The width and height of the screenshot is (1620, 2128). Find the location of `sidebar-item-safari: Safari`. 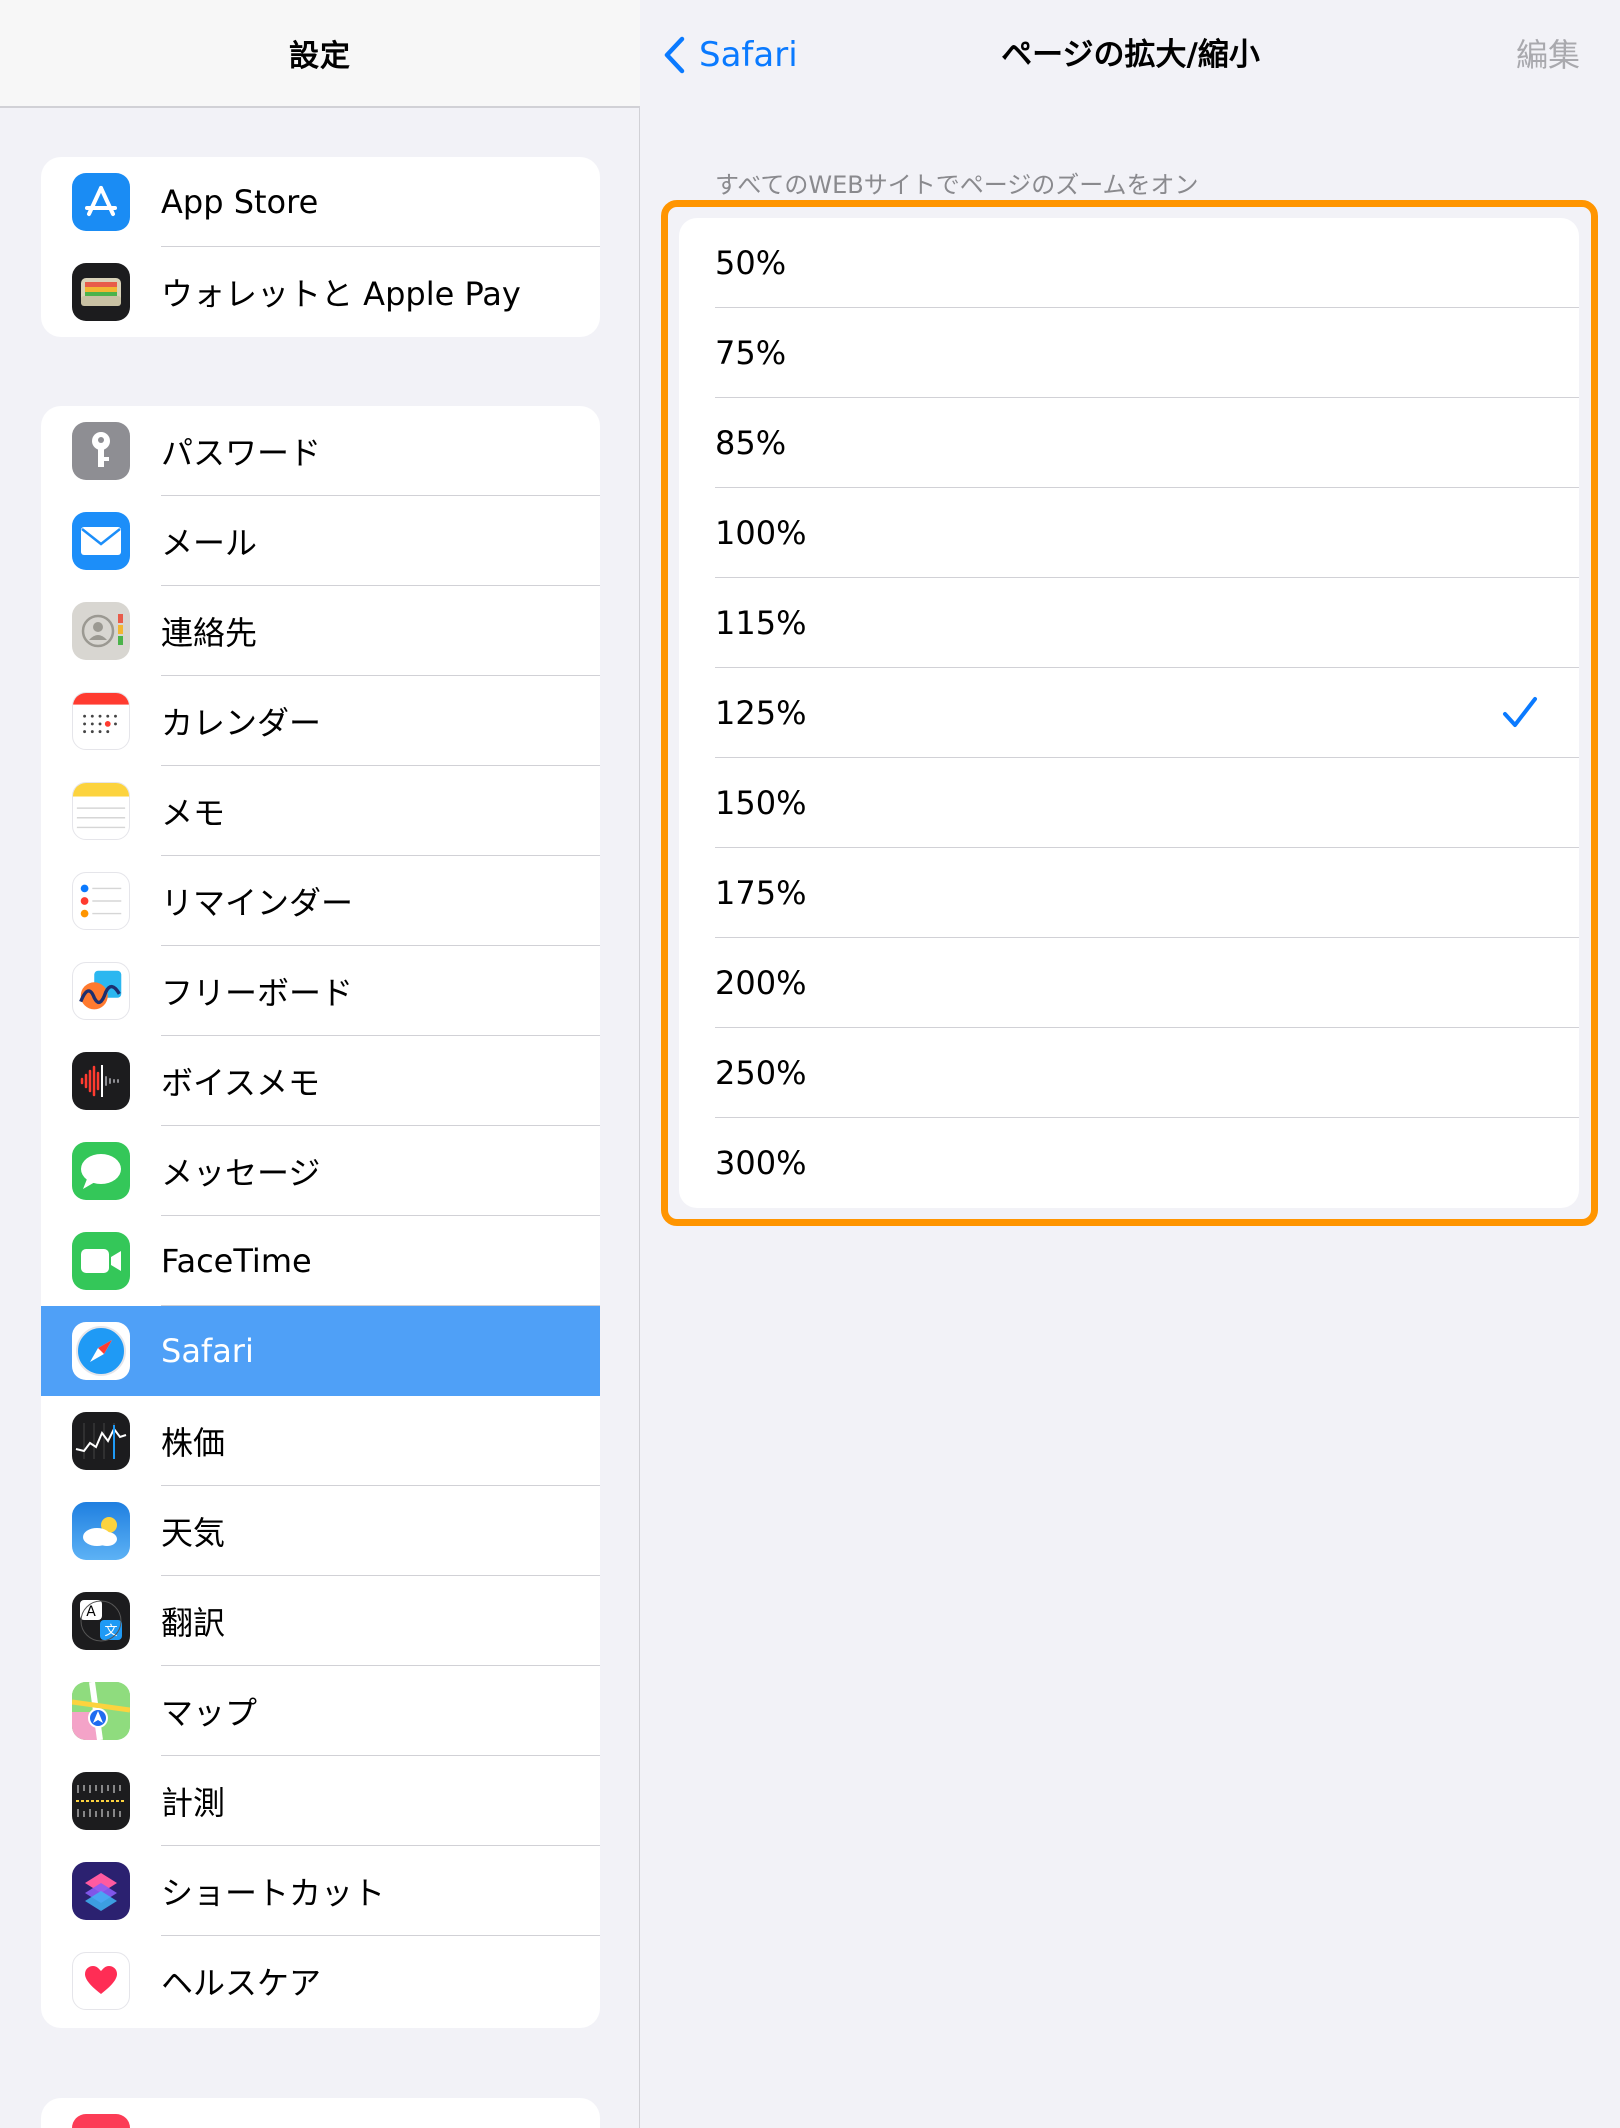

sidebar-item-safari: Safari is located at coordinates (320, 1351).